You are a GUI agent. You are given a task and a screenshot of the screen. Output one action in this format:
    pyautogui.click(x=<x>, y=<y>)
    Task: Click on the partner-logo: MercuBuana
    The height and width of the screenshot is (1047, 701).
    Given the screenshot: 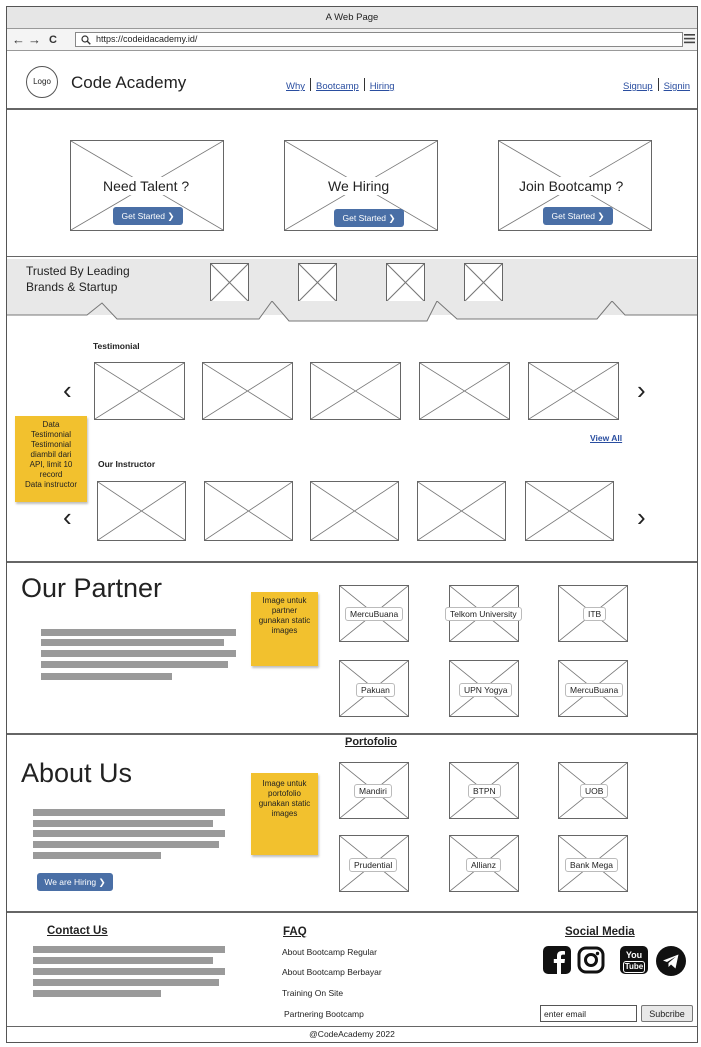 What is the action you would take?
    pyautogui.click(x=593, y=688)
    